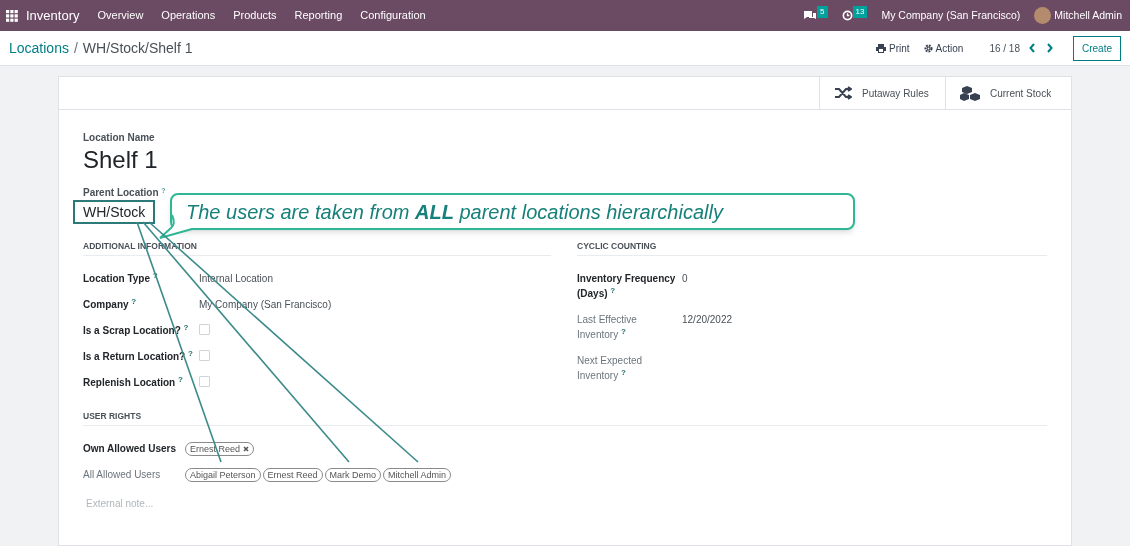  Describe the element at coordinates (893, 48) in the screenshot. I see `print-button: Print` at that location.